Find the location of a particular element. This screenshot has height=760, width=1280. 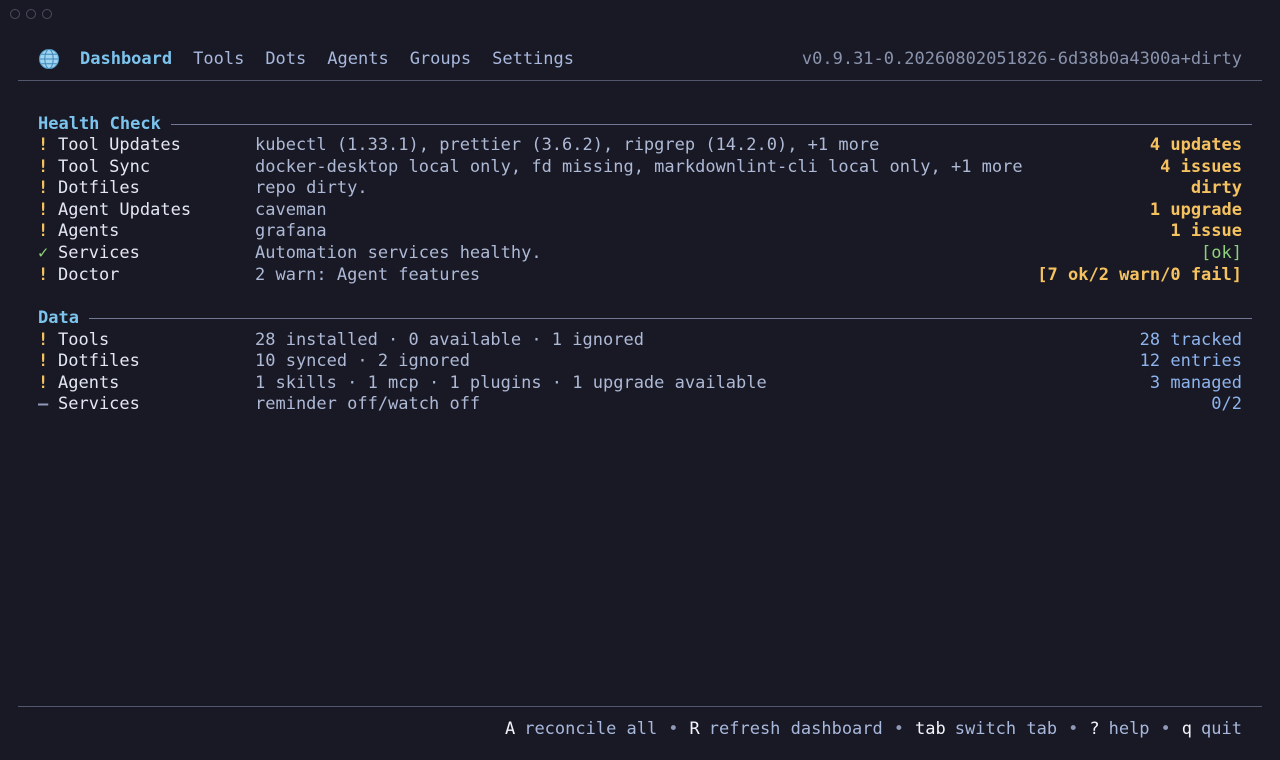

row-detail: reminder off/watch off is located at coordinates (368, 403).